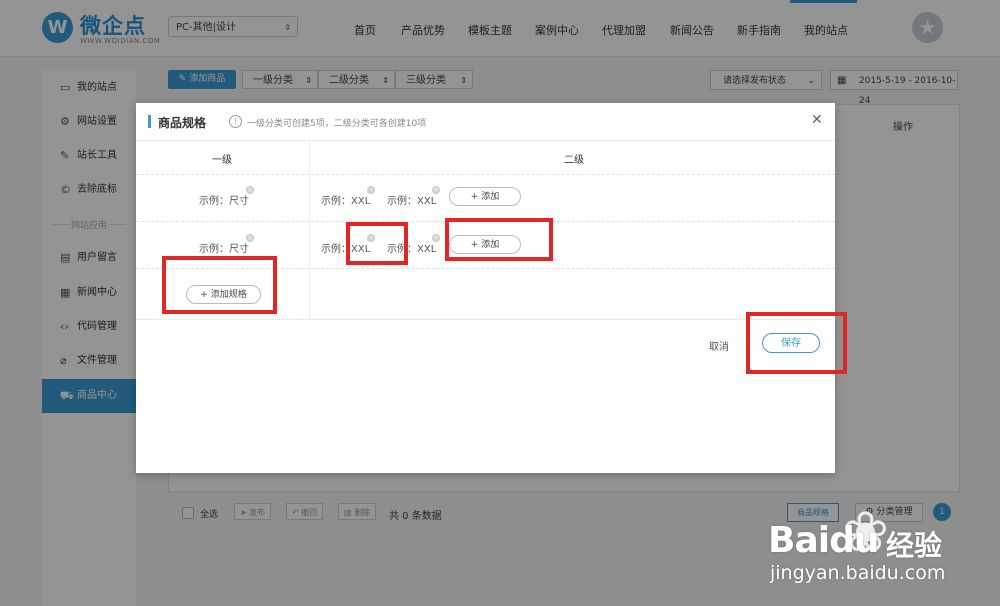 The width and height of the screenshot is (1000, 606). What do you see at coordinates (854, 540) in the screenshot?
I see `watermark-du: du` at bounding box center [854, 540].